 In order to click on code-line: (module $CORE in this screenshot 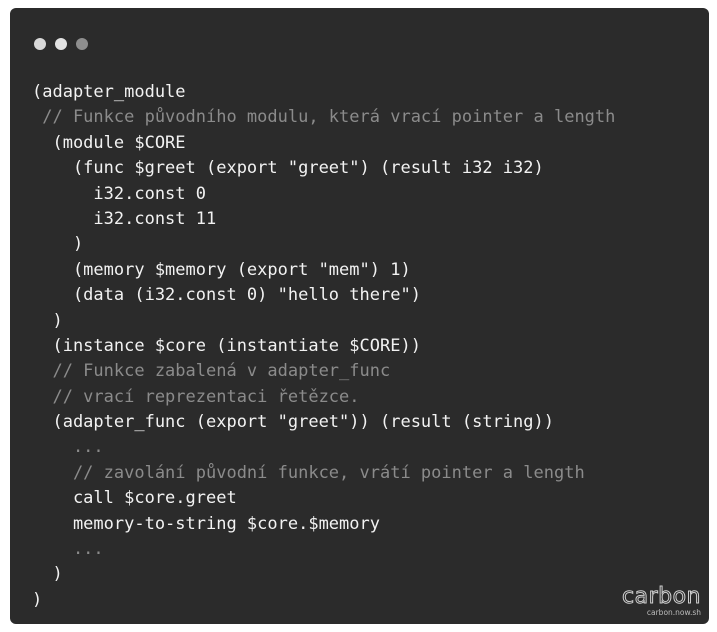, I will do `click(109, 142)`.